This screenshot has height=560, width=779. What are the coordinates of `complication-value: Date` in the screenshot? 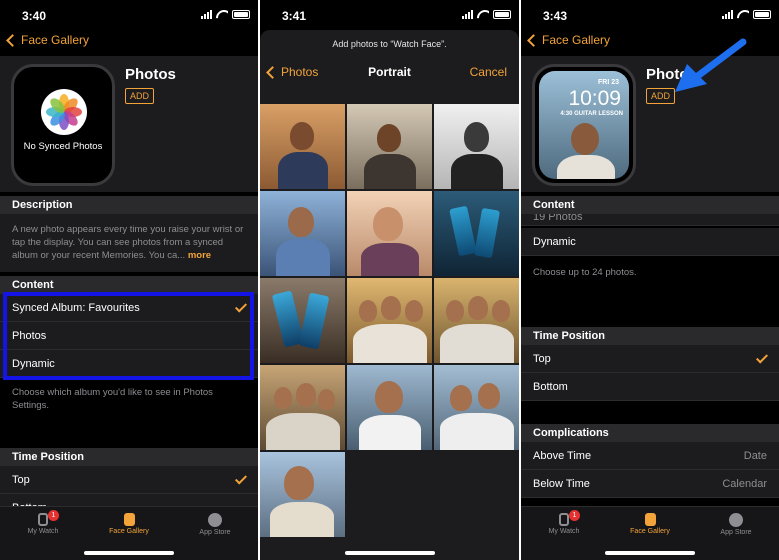 It's located at (755, 456).